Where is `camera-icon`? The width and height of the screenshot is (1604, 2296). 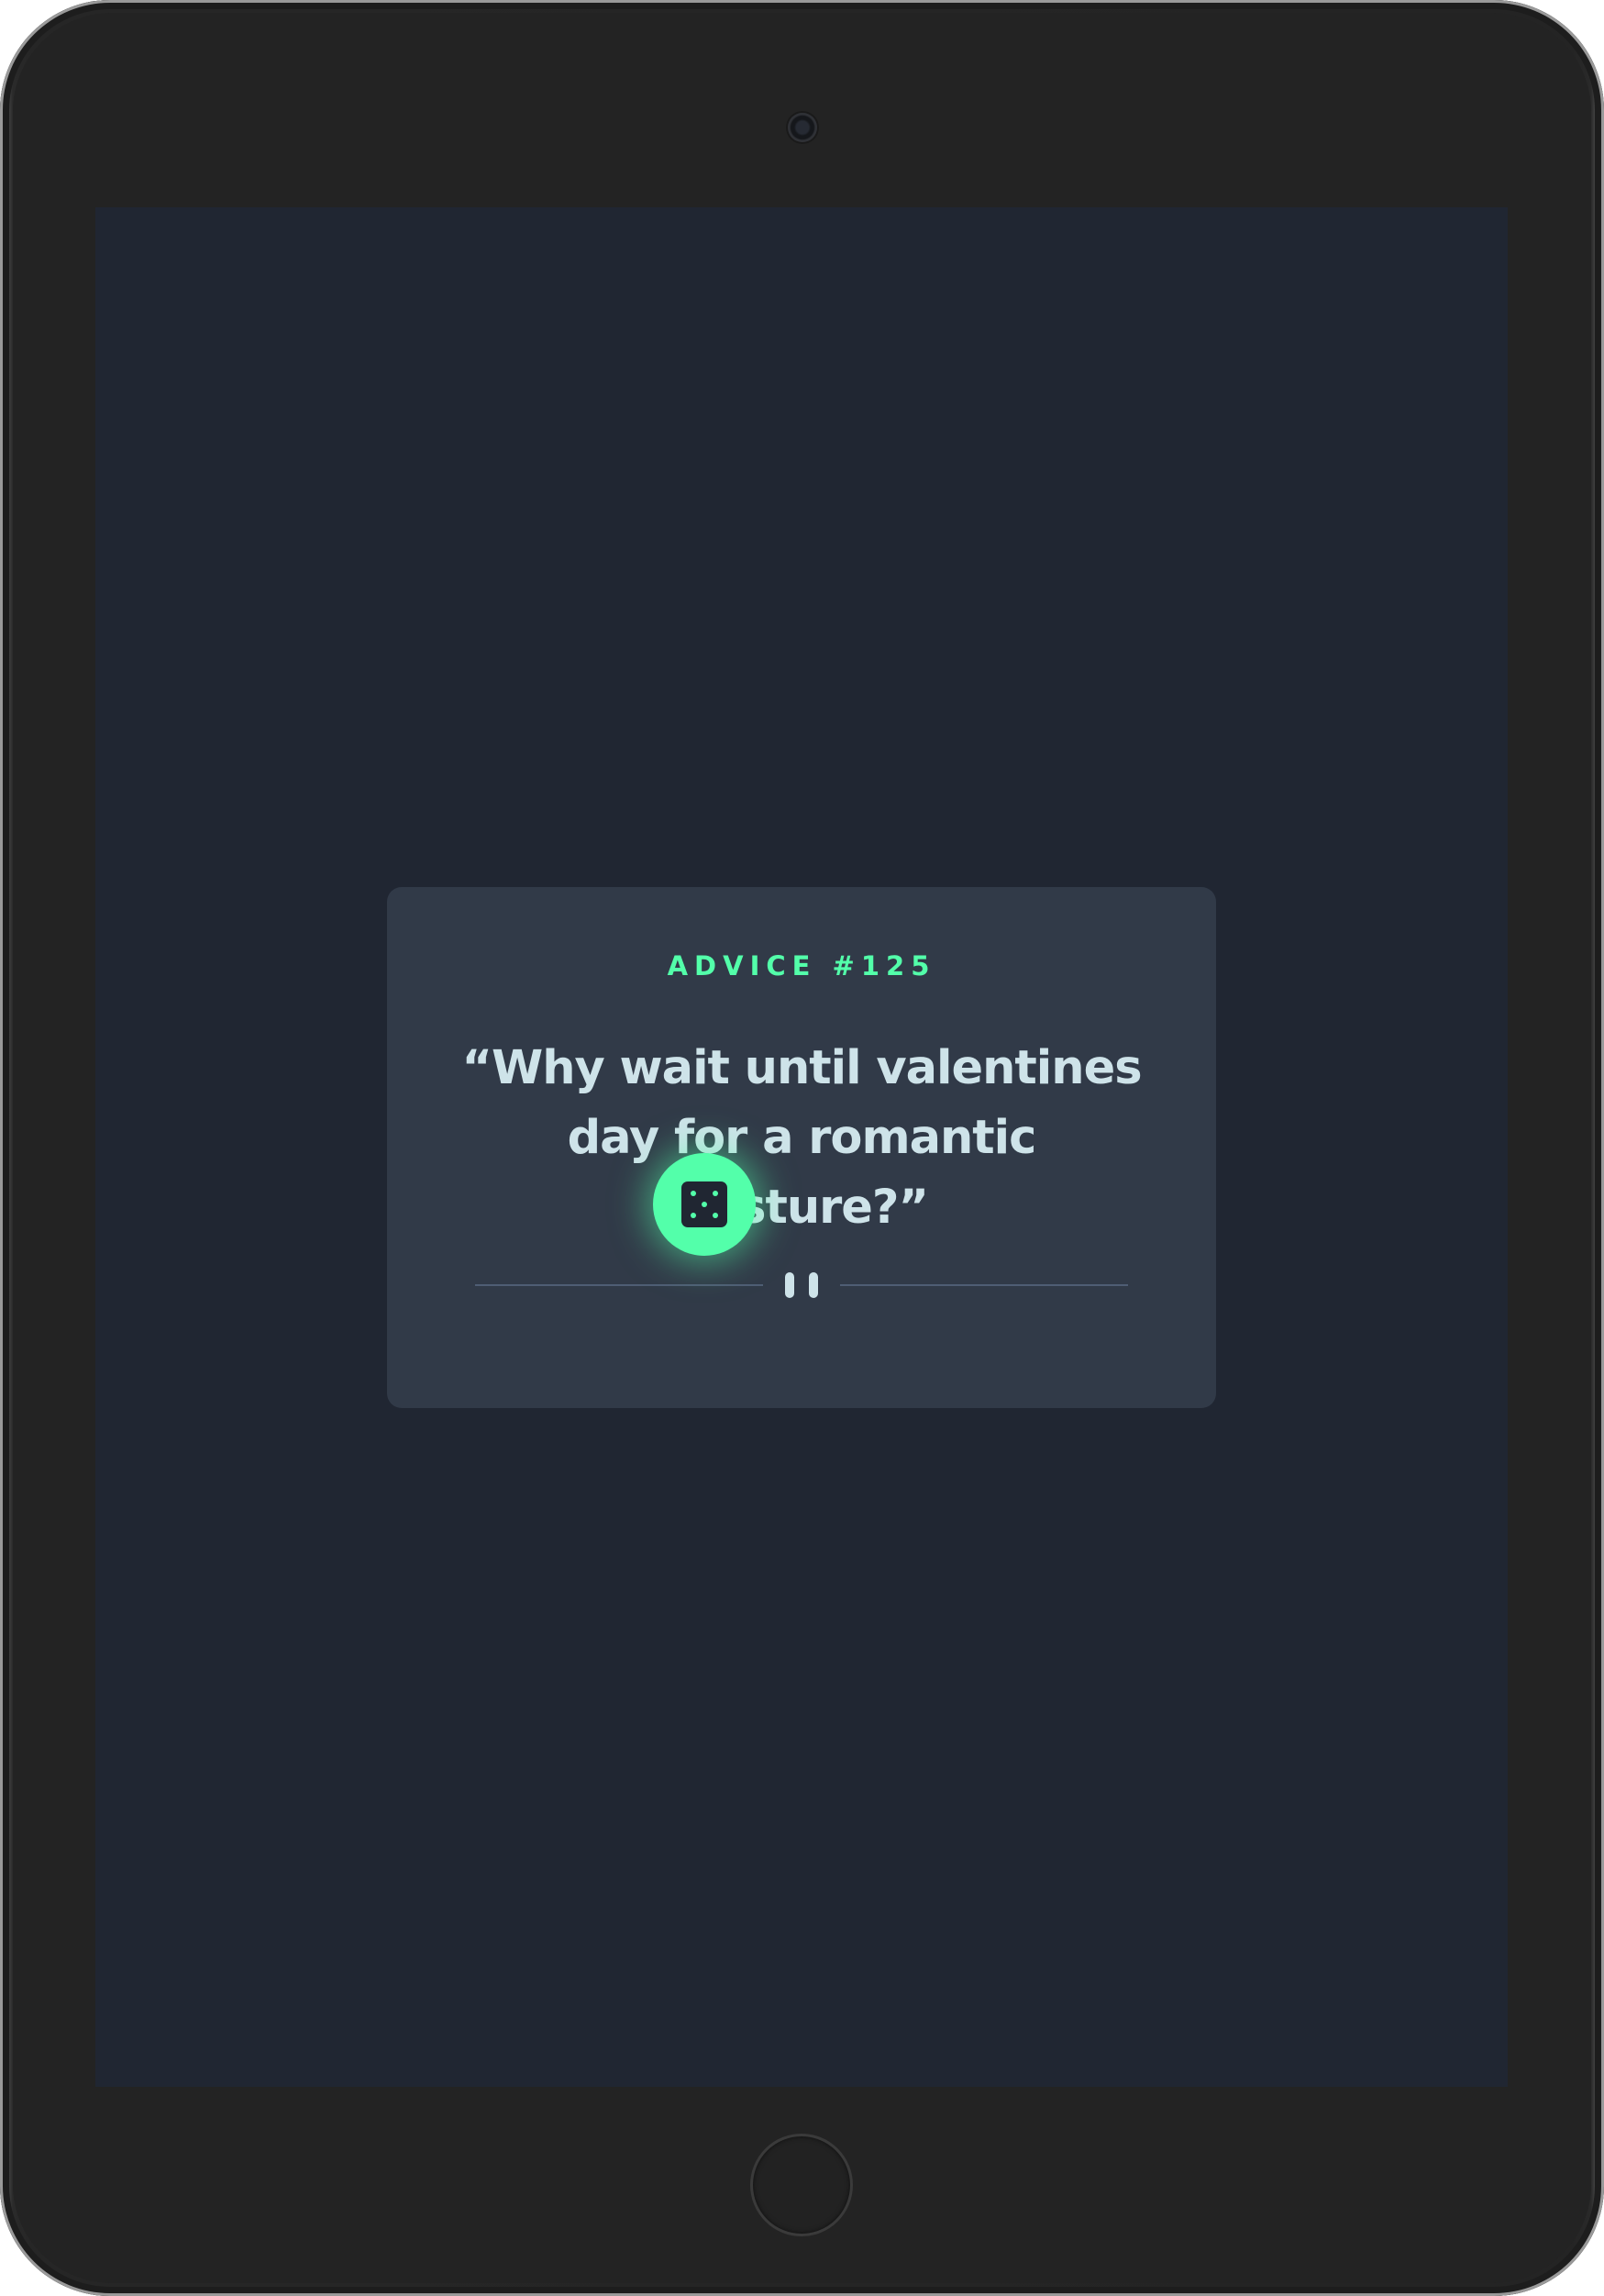 camera-icon is located at coordinates (802, 128).